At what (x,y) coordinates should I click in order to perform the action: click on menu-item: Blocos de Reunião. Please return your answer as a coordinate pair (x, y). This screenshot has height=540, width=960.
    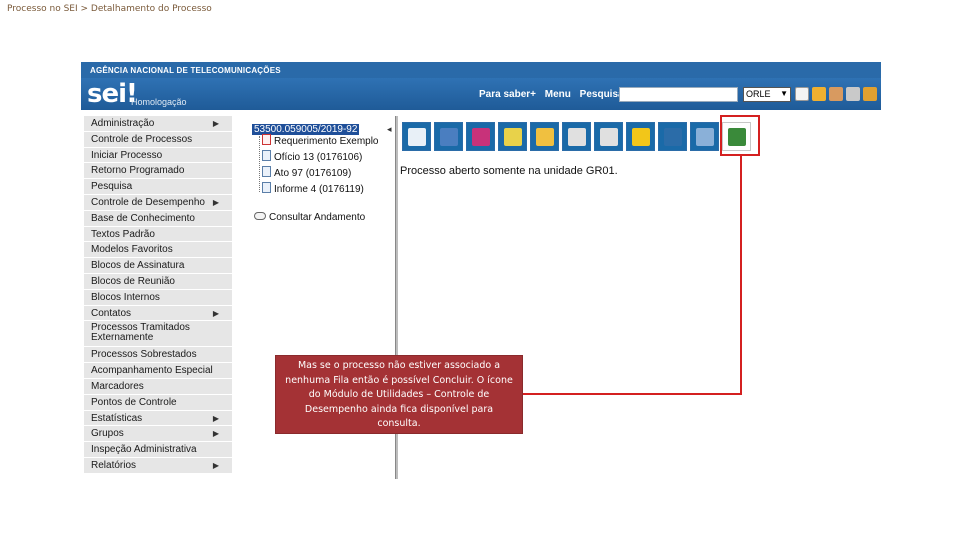
    Looking at the image, I should click on (158, 281).